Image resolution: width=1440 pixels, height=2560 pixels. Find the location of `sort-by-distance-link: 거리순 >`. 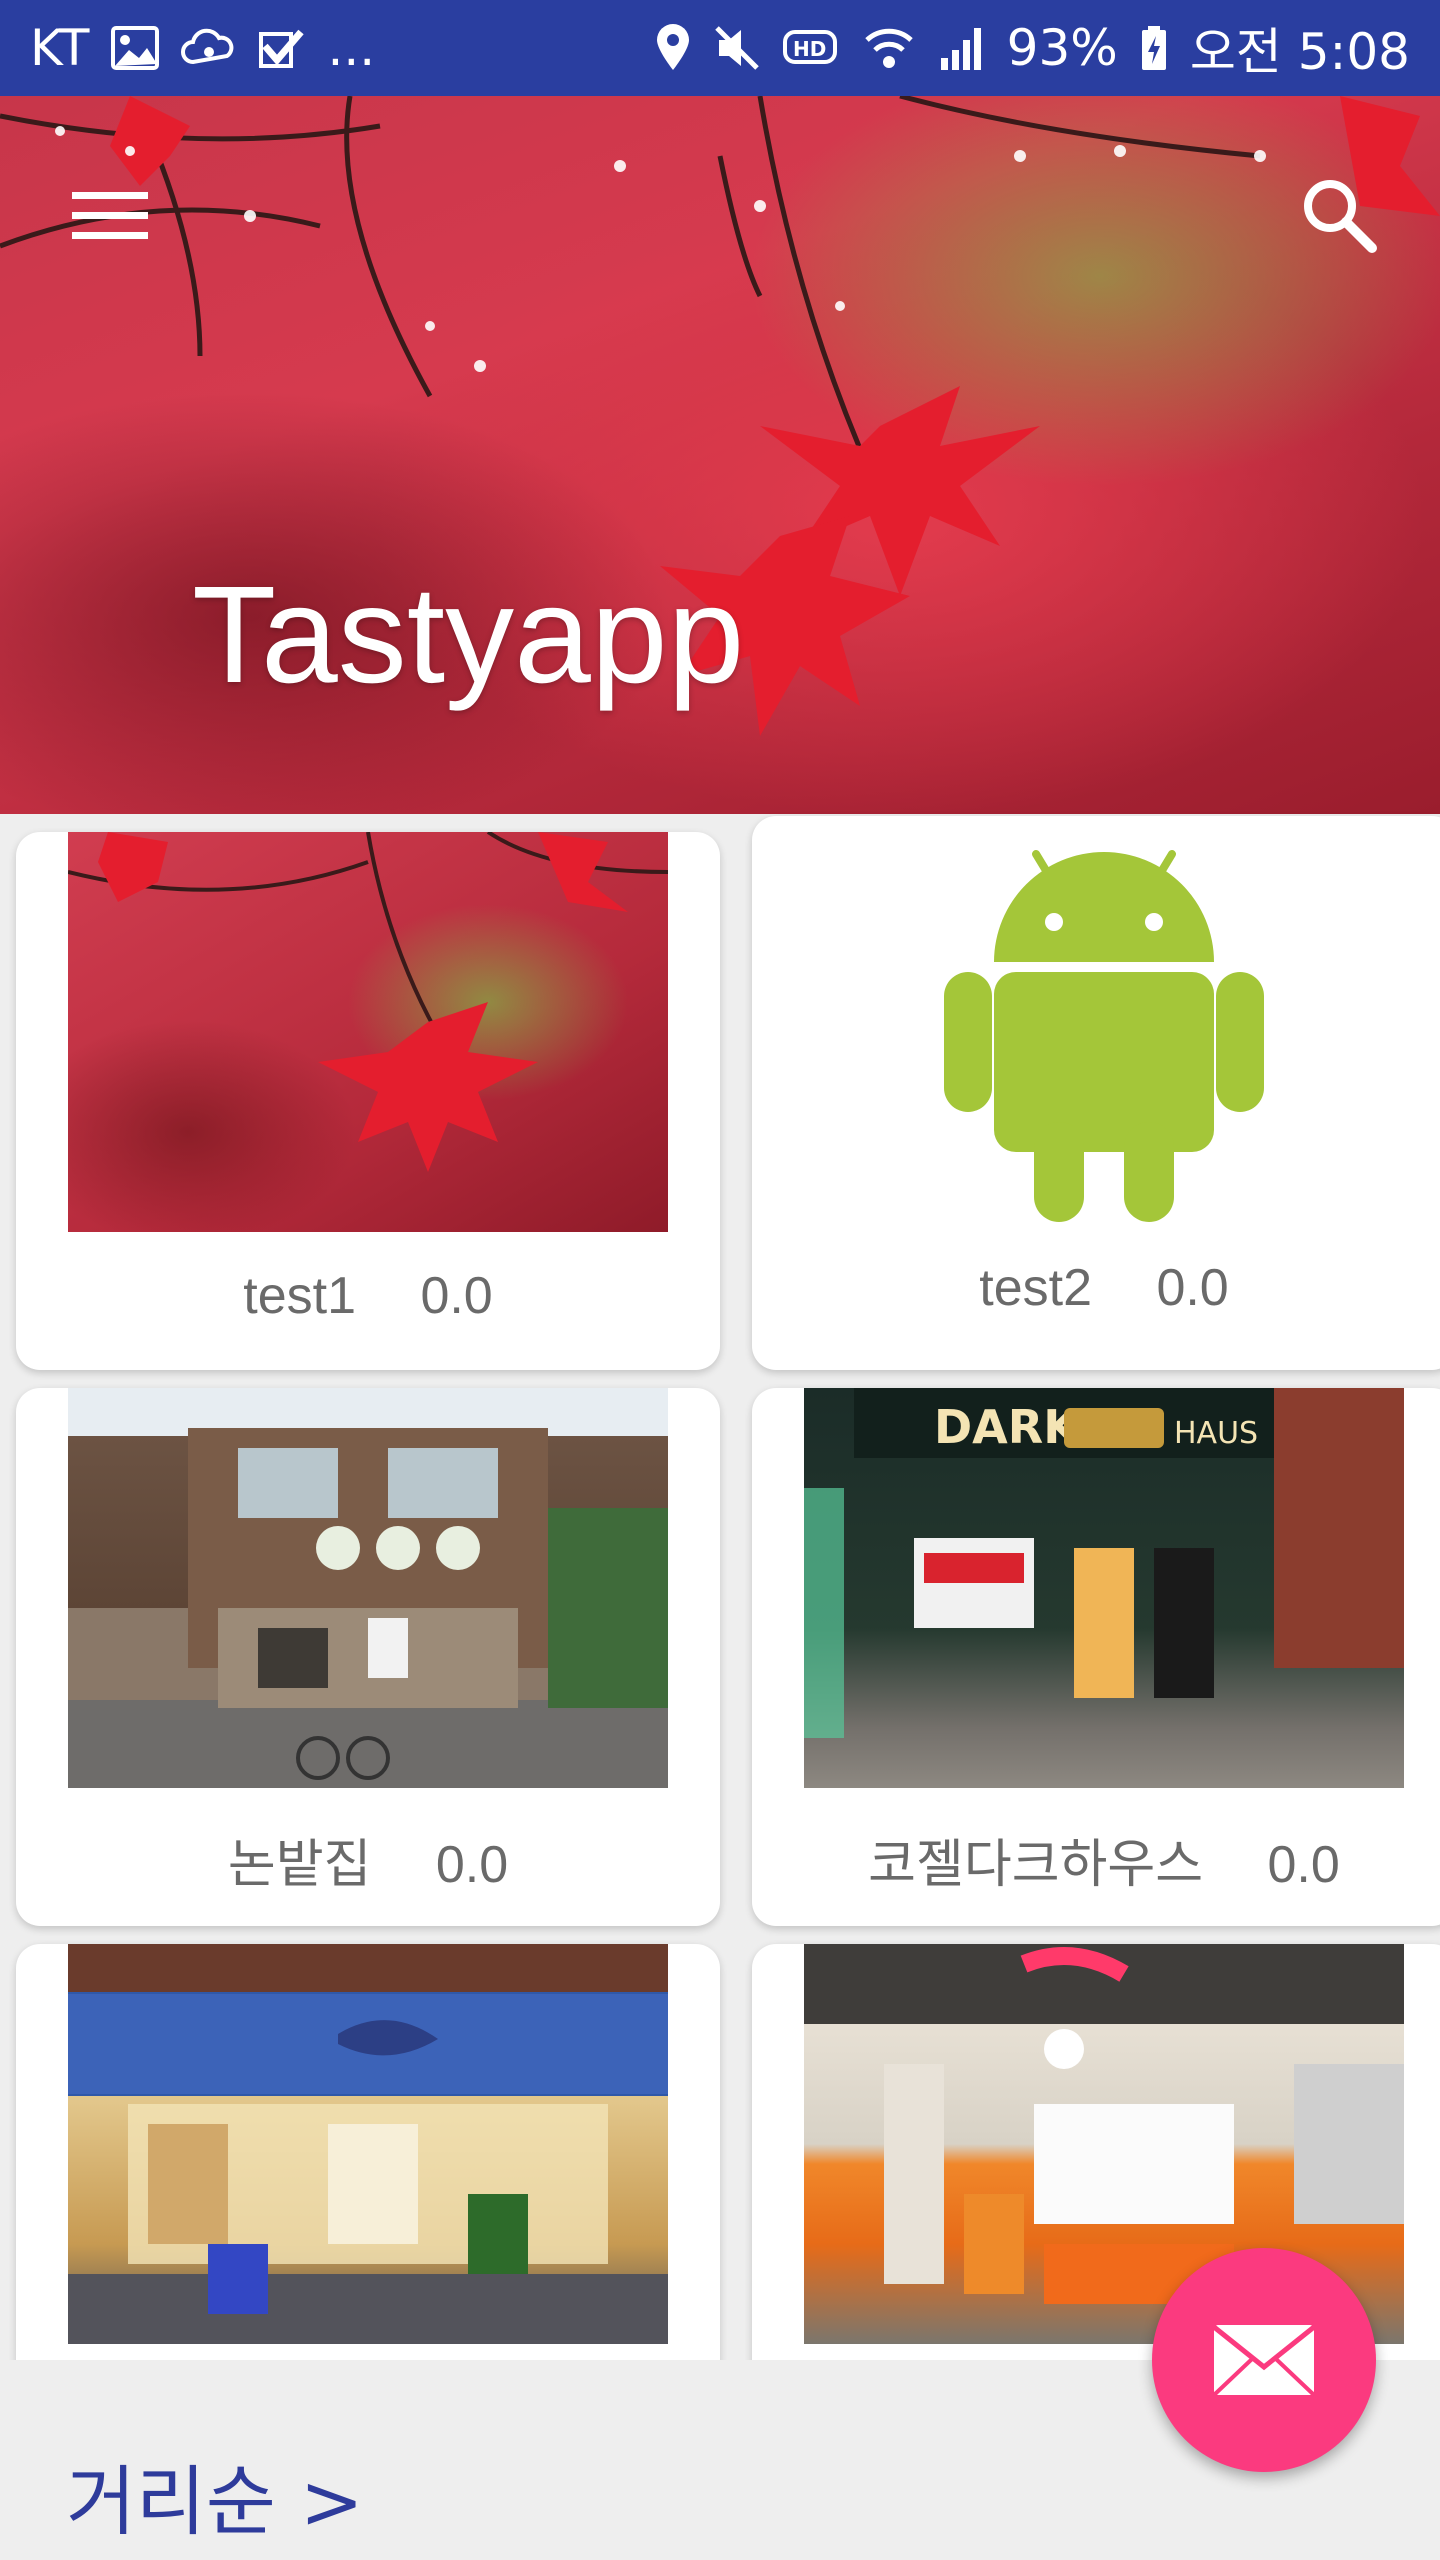

sort-by-distance-link: 거리순 > is located at coordinates (215, 2495).